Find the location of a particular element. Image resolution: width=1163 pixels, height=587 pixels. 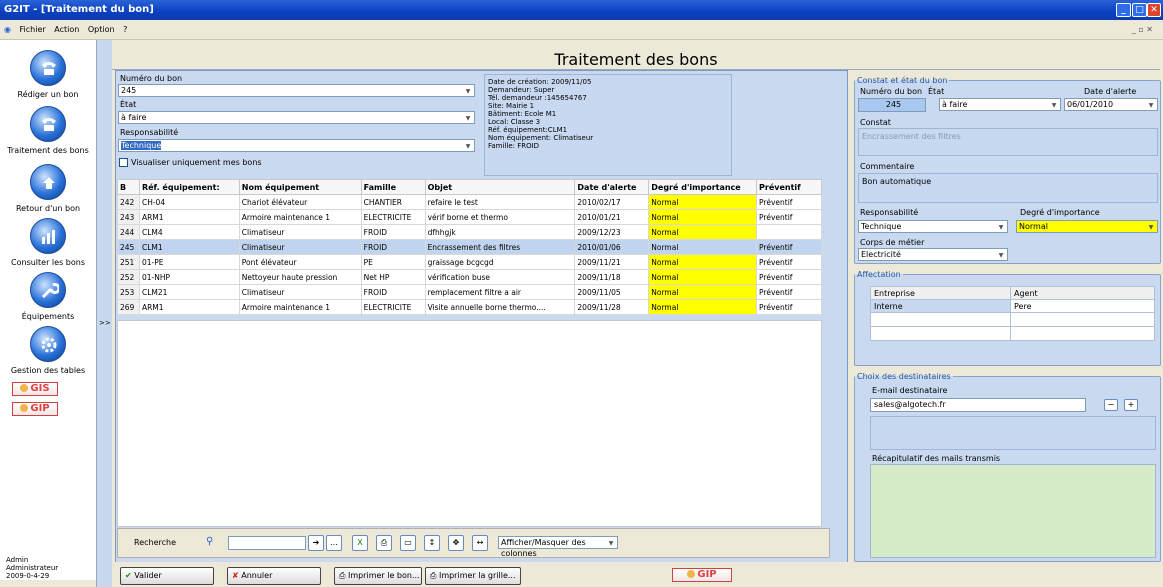

gis-dot-icon is located at coordinates (24, 388).